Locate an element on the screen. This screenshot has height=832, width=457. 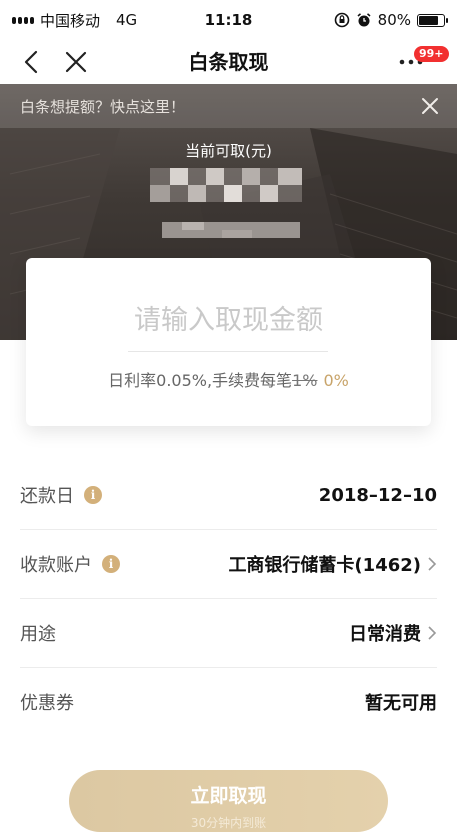
receiving-account-value: 工商银行储蓄卡(1462) is located at coordinates (324, 565).